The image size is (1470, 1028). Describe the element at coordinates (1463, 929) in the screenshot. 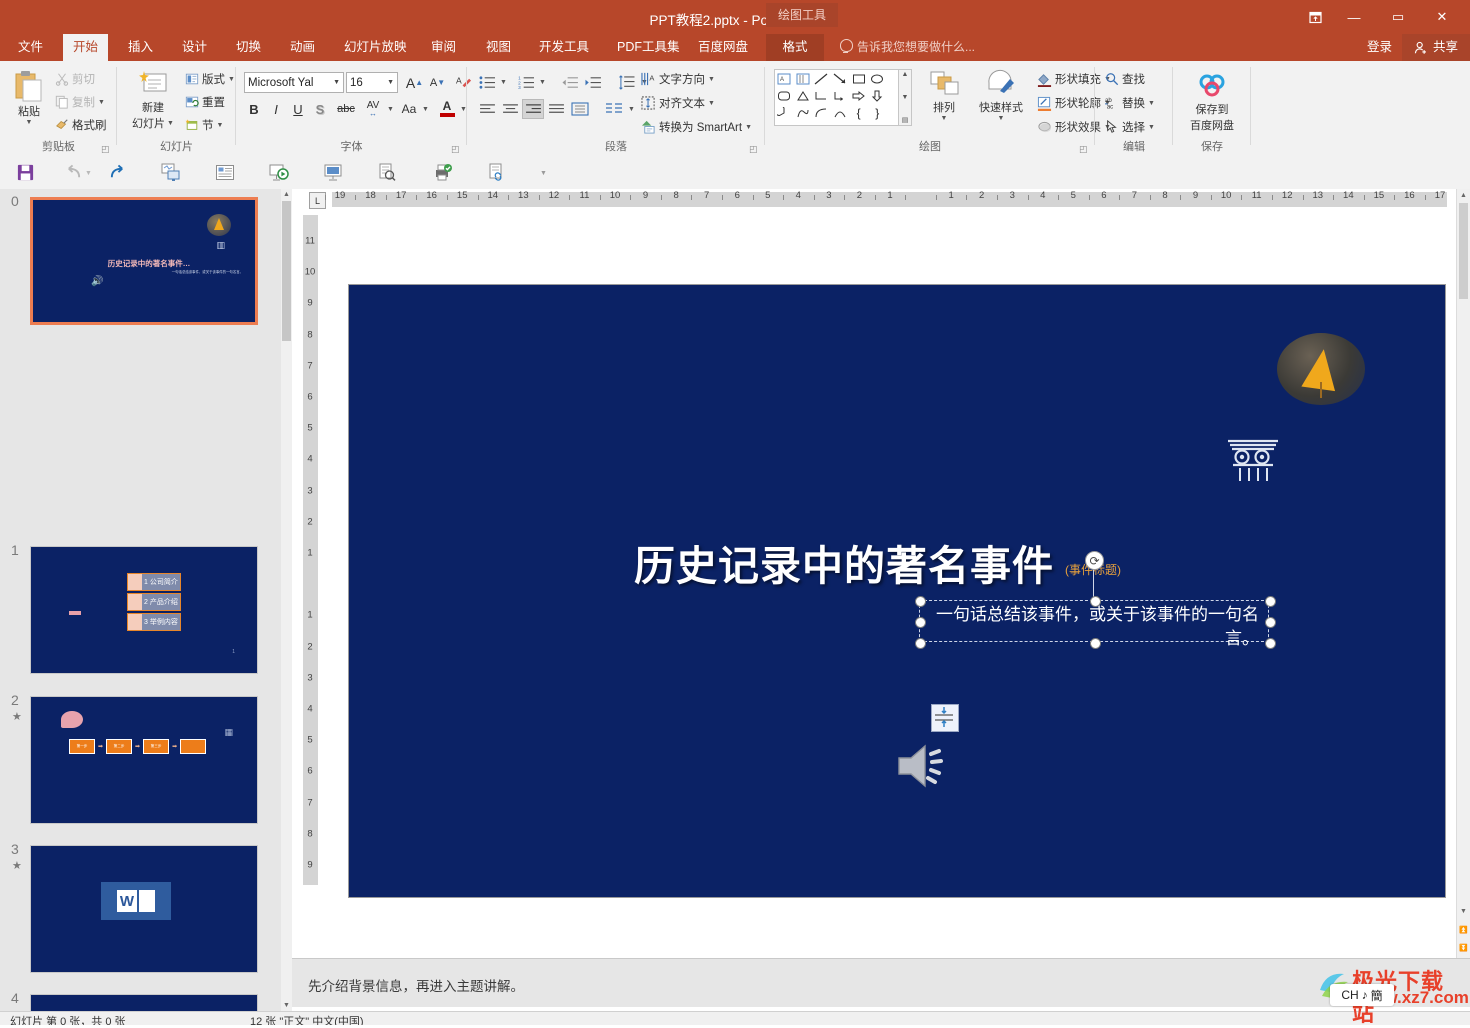

I see `previous-slide-icon: ⏫` at that location.